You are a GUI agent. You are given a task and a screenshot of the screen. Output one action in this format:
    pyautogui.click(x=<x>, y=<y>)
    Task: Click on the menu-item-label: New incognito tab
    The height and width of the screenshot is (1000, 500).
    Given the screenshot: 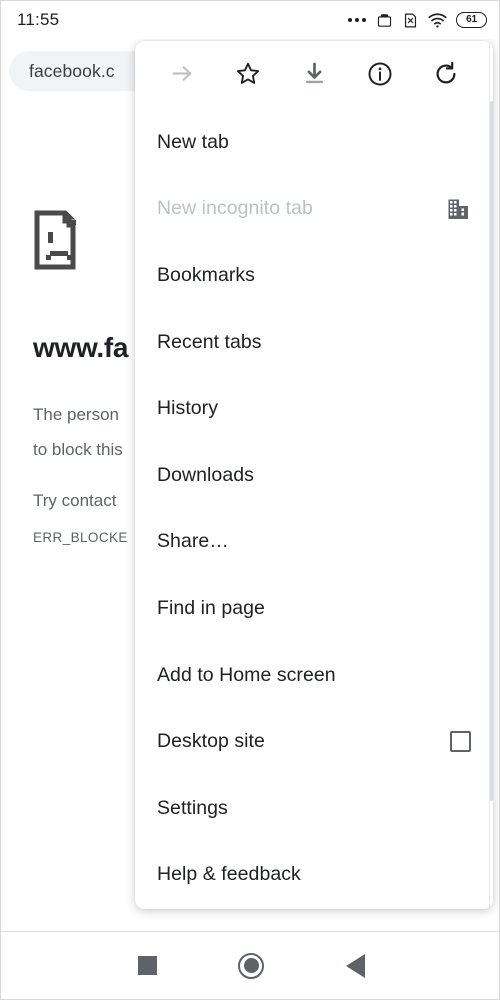 What is the action you would take?
    pyautogui.click(x=235, y=208)
    